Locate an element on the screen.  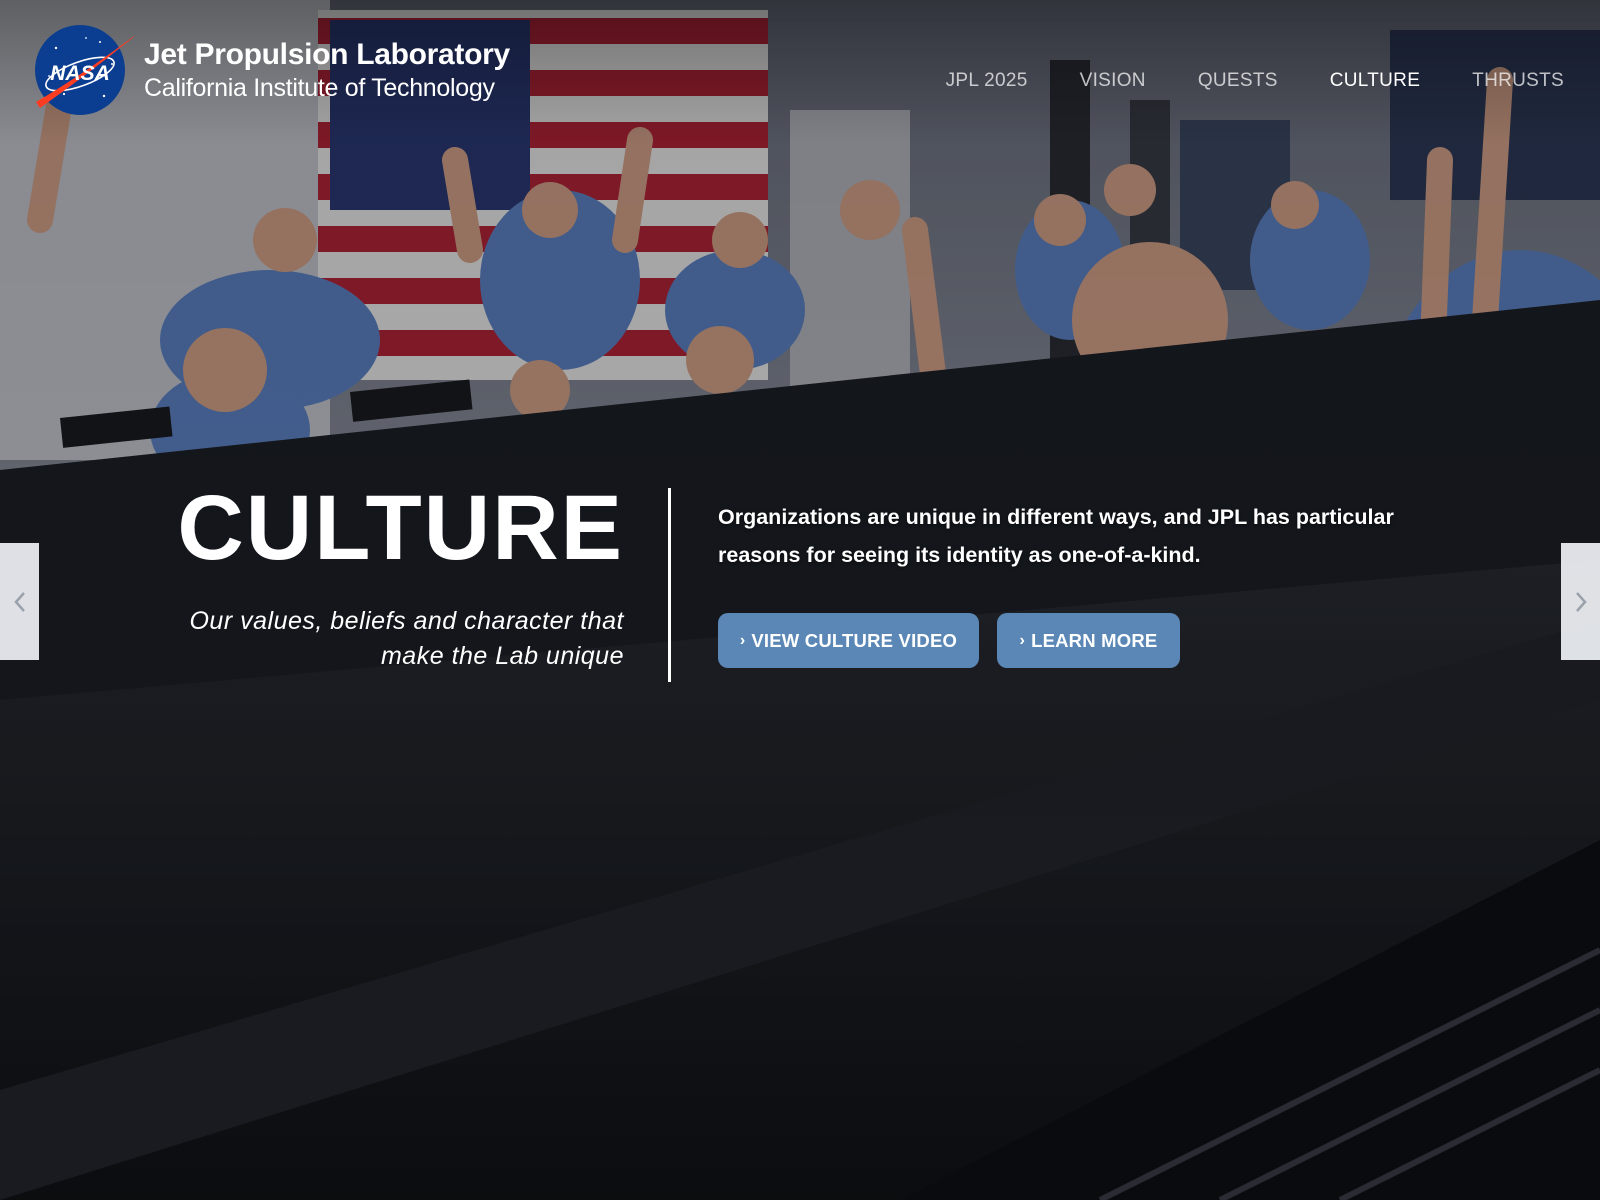
chevron-left-icon is located at coordinates (19, 601).